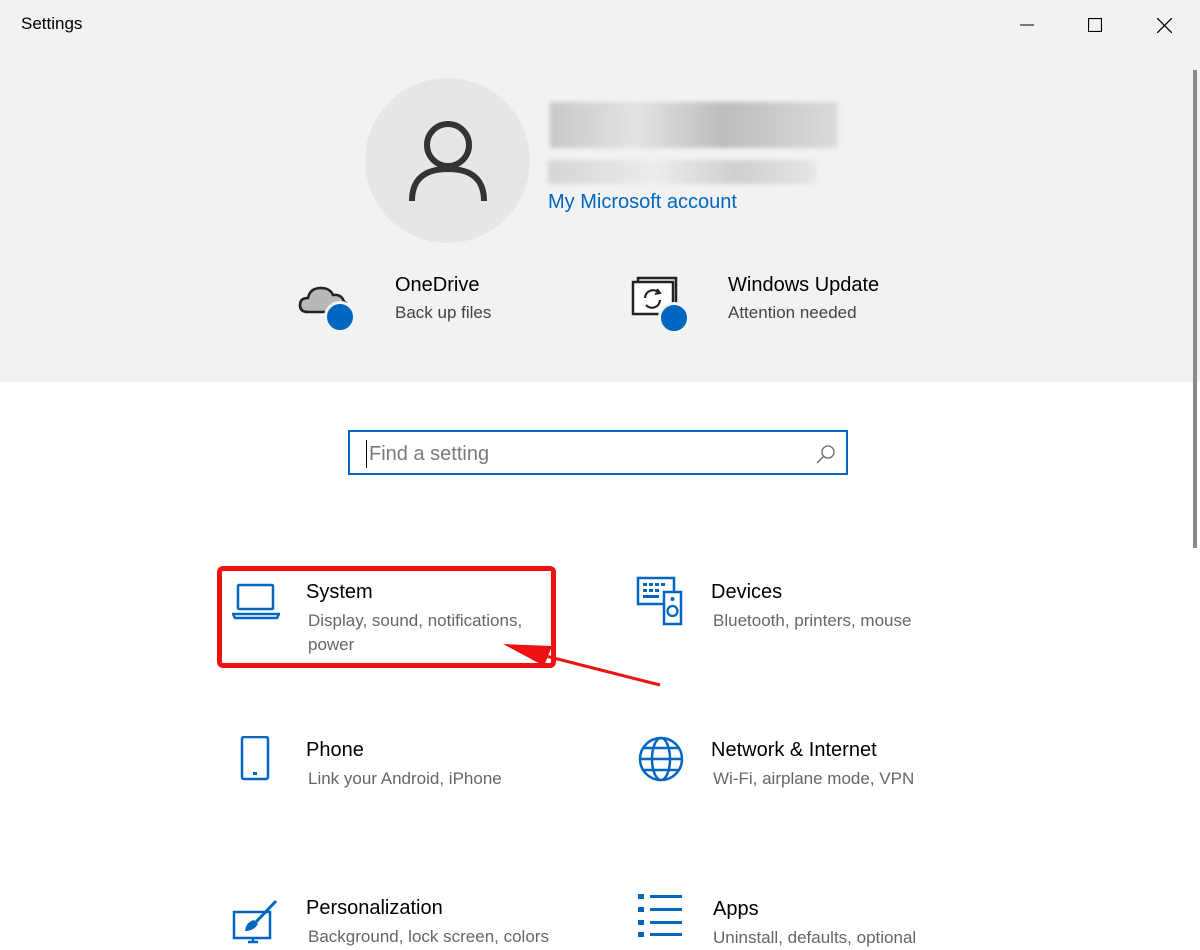  I want to click on search-icon, so click(826, 454).